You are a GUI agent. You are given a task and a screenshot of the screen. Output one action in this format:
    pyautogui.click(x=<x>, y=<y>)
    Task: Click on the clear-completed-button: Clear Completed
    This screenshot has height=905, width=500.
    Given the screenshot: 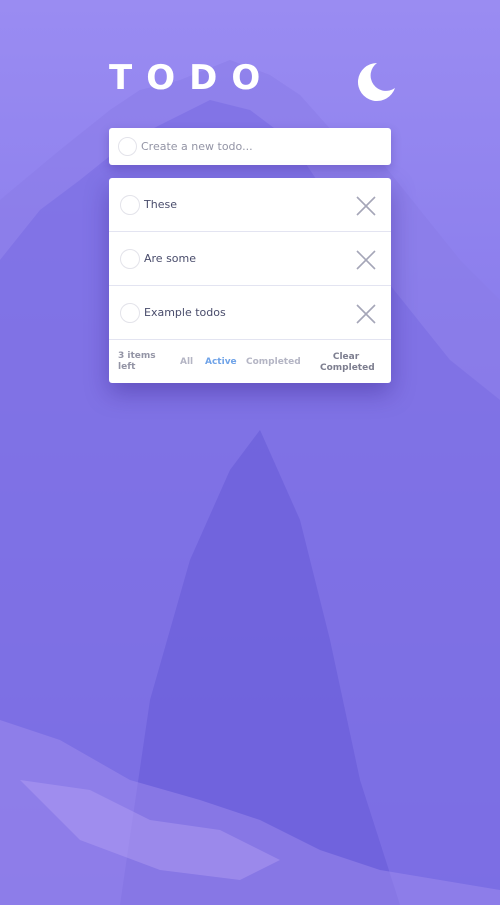 What is the action you would take?
    pyautogui.click(x=347, y=363)
    